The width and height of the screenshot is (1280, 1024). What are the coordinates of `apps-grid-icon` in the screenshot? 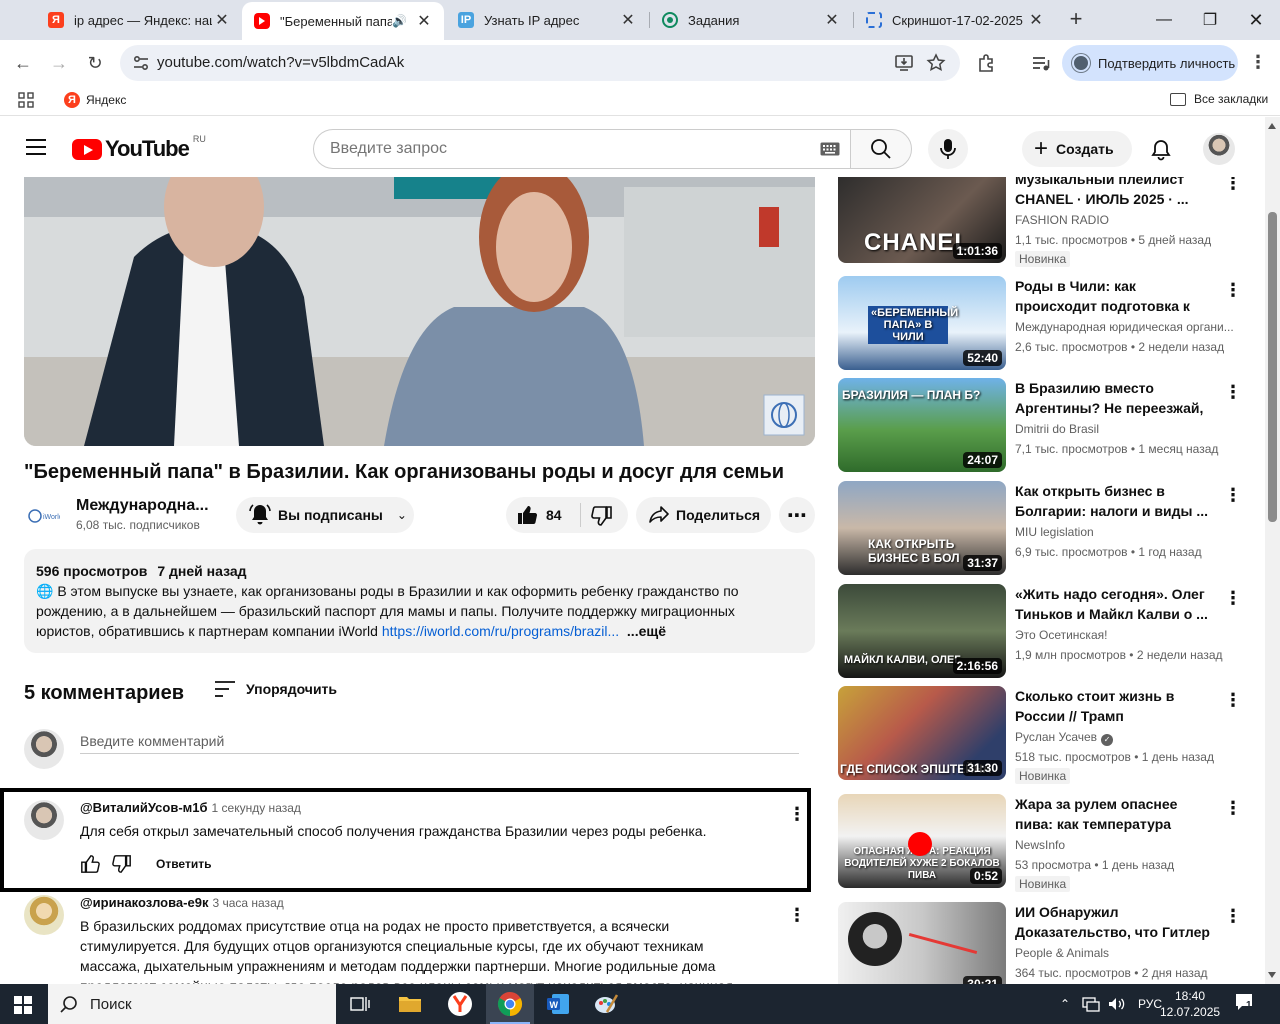 It's located at (26, 100).